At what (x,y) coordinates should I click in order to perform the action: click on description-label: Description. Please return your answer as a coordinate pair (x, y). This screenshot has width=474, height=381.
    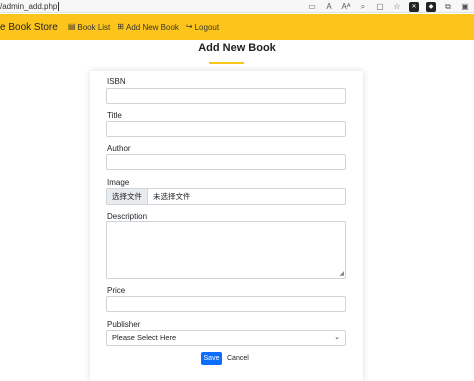
    Looking at the image, I should click on (127, 216).